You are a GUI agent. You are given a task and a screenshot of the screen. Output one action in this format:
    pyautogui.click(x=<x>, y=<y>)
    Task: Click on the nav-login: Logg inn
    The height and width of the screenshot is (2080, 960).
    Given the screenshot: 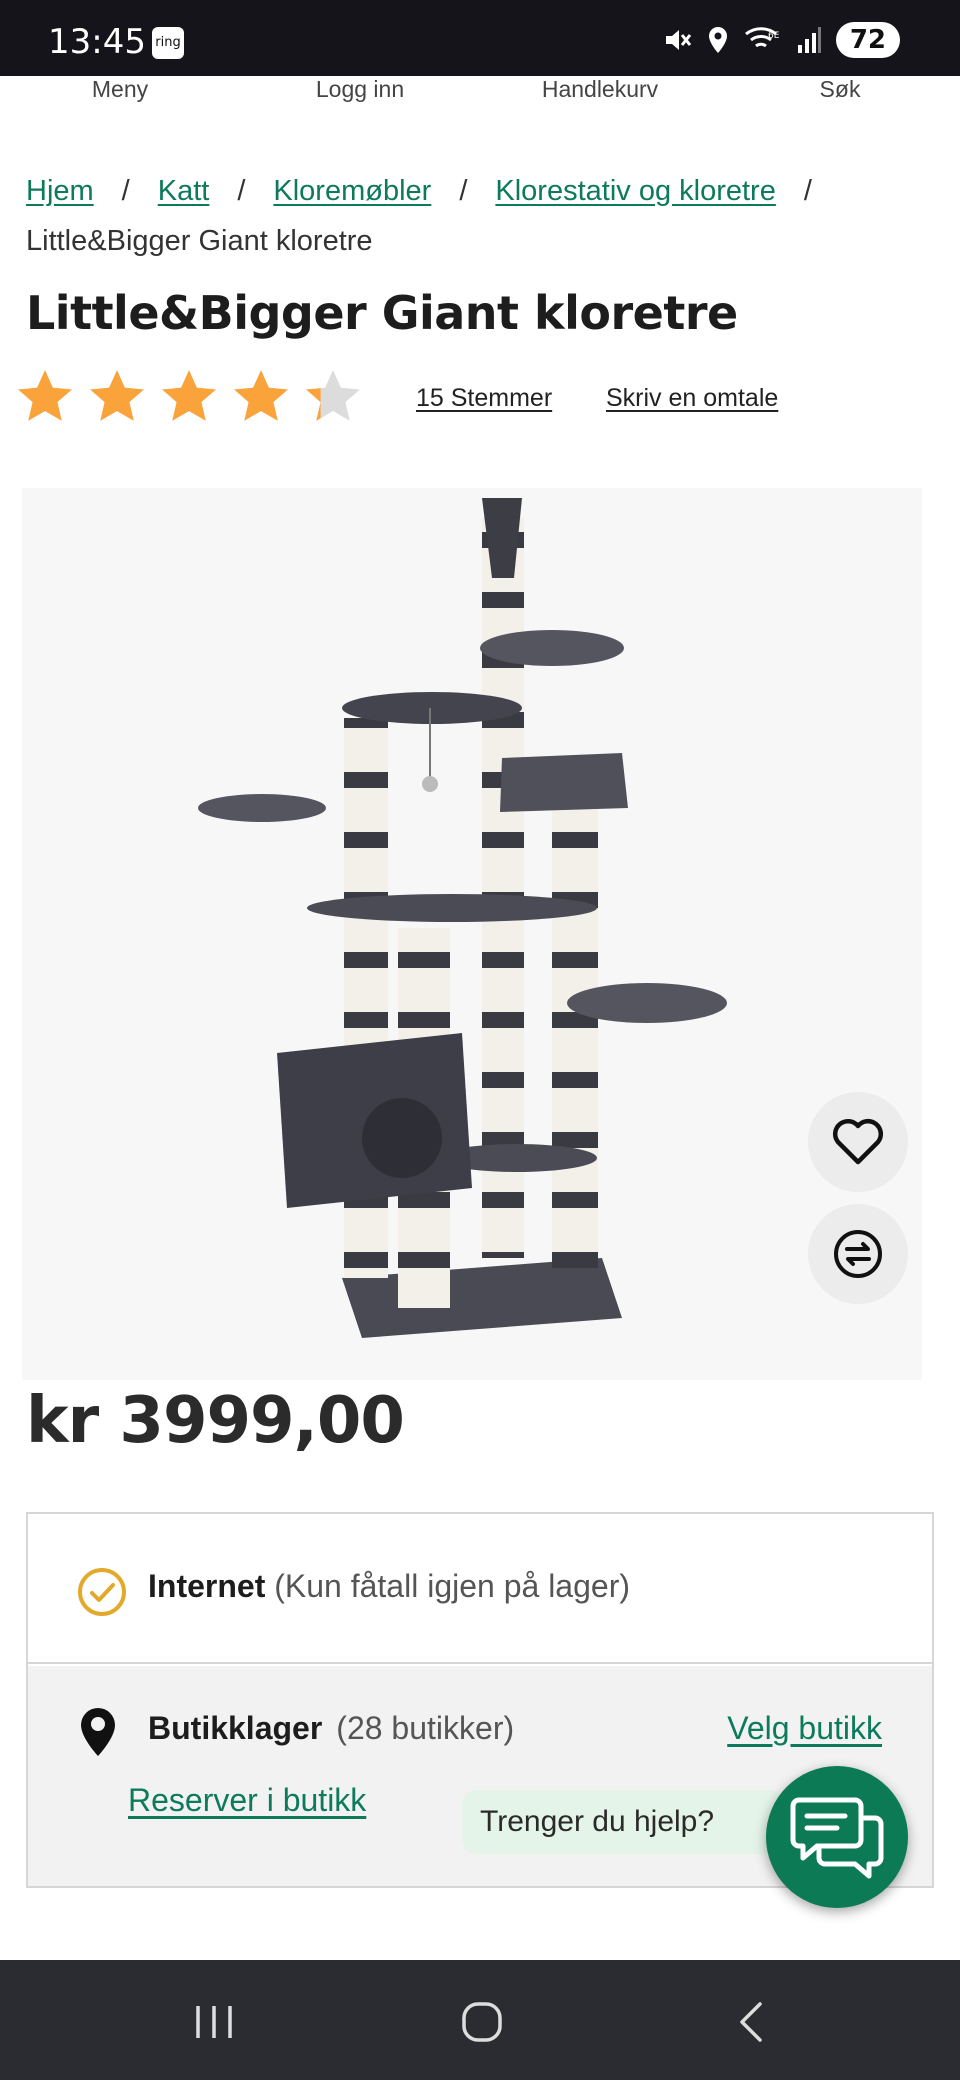 What is the action you would take?
    pyautogui.click(x=360, y=89)
    